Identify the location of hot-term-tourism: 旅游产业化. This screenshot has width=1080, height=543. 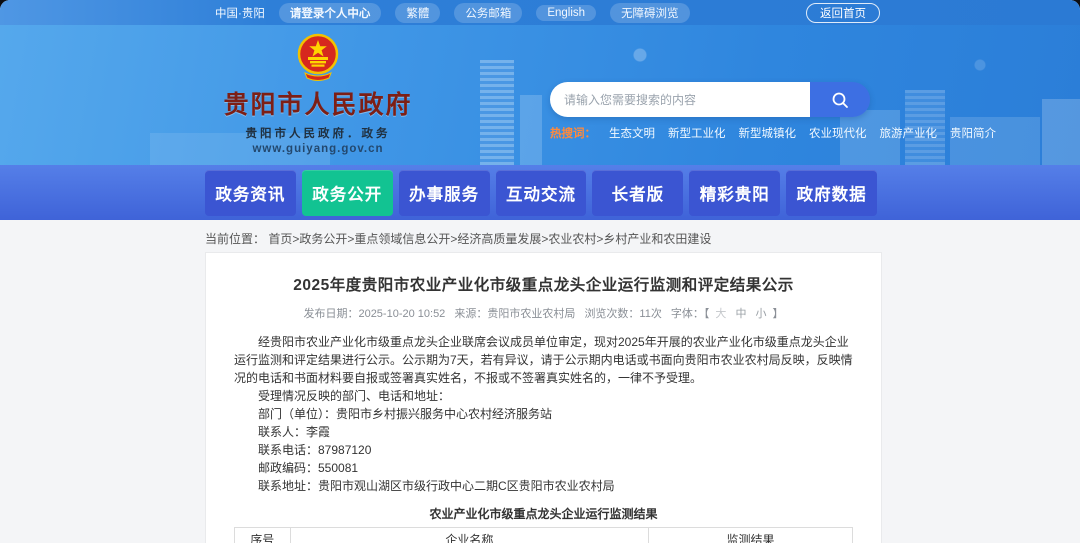
(909, 133).